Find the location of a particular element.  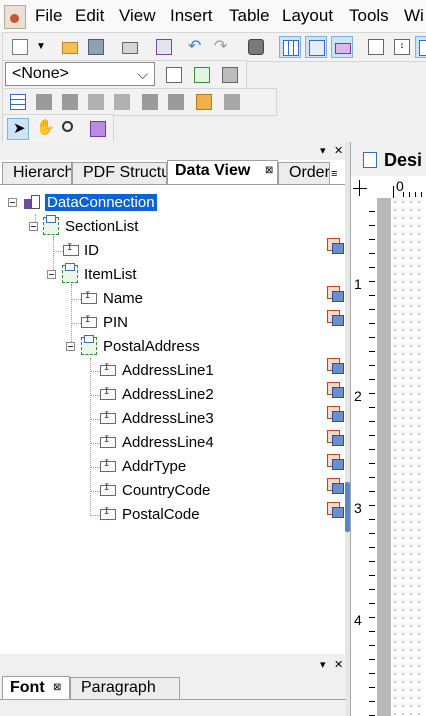

tree-node-address-line4: AddressLine4 is located at coordinates (115, 443).